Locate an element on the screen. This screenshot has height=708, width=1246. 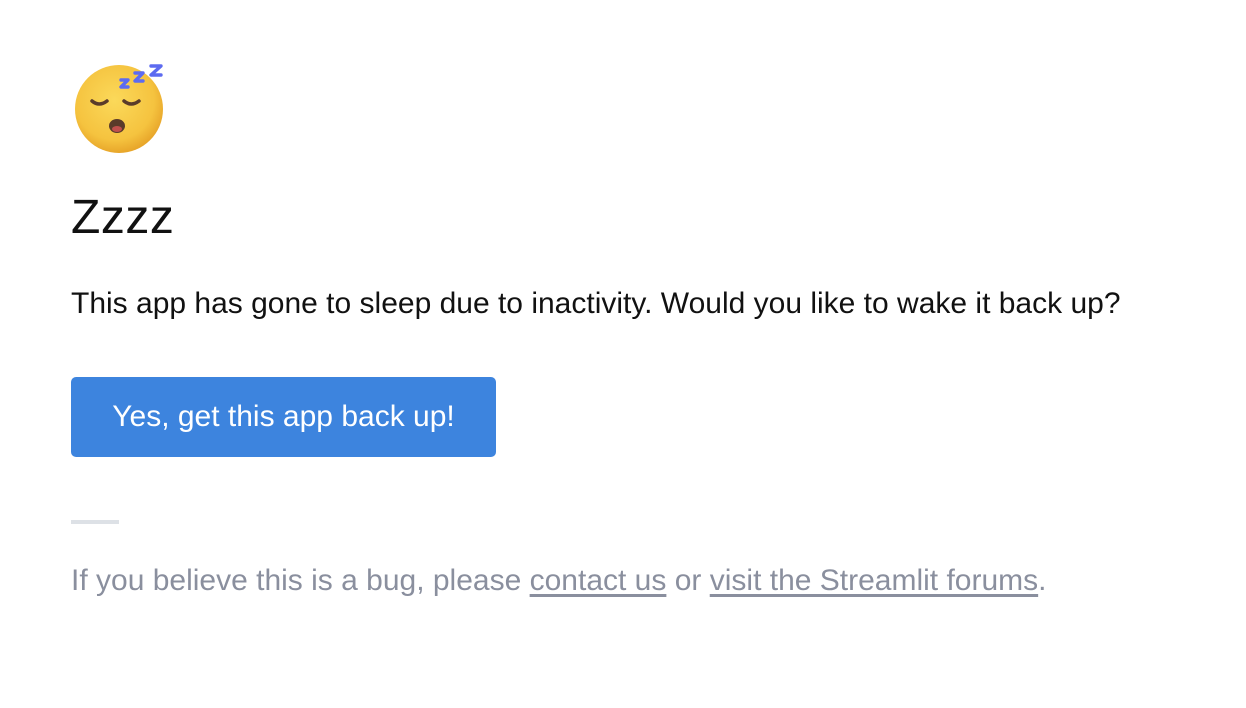
footer-middle: or is located at coordinates (688, 580).